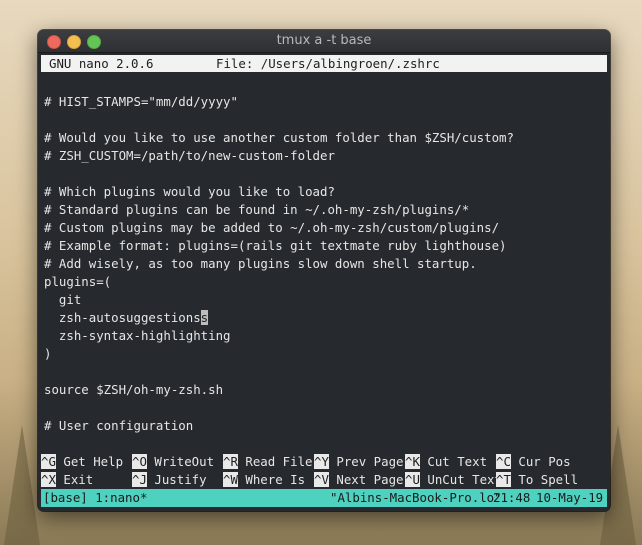 This screenshot has width=642, height=545. Describe the element at coordinates (230, 479) in the screenshot. I see `shortcut-key: ^W` at that location.